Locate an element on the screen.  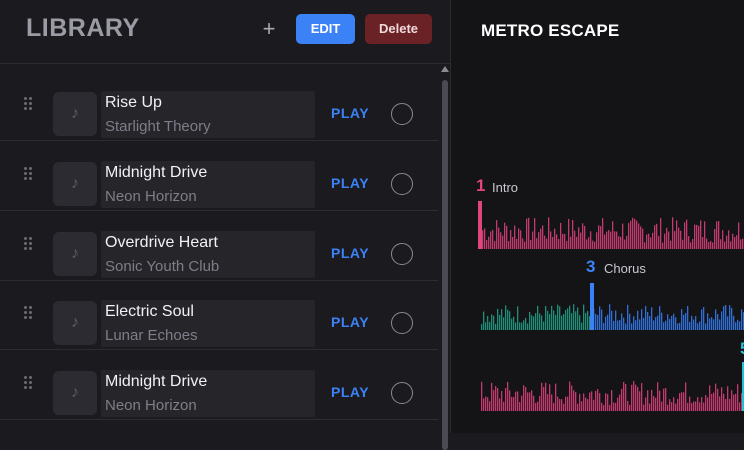
list-item: ♪ Overdrive Heart Sonic Youth Club PLAY is located at coordinates (219, 246).